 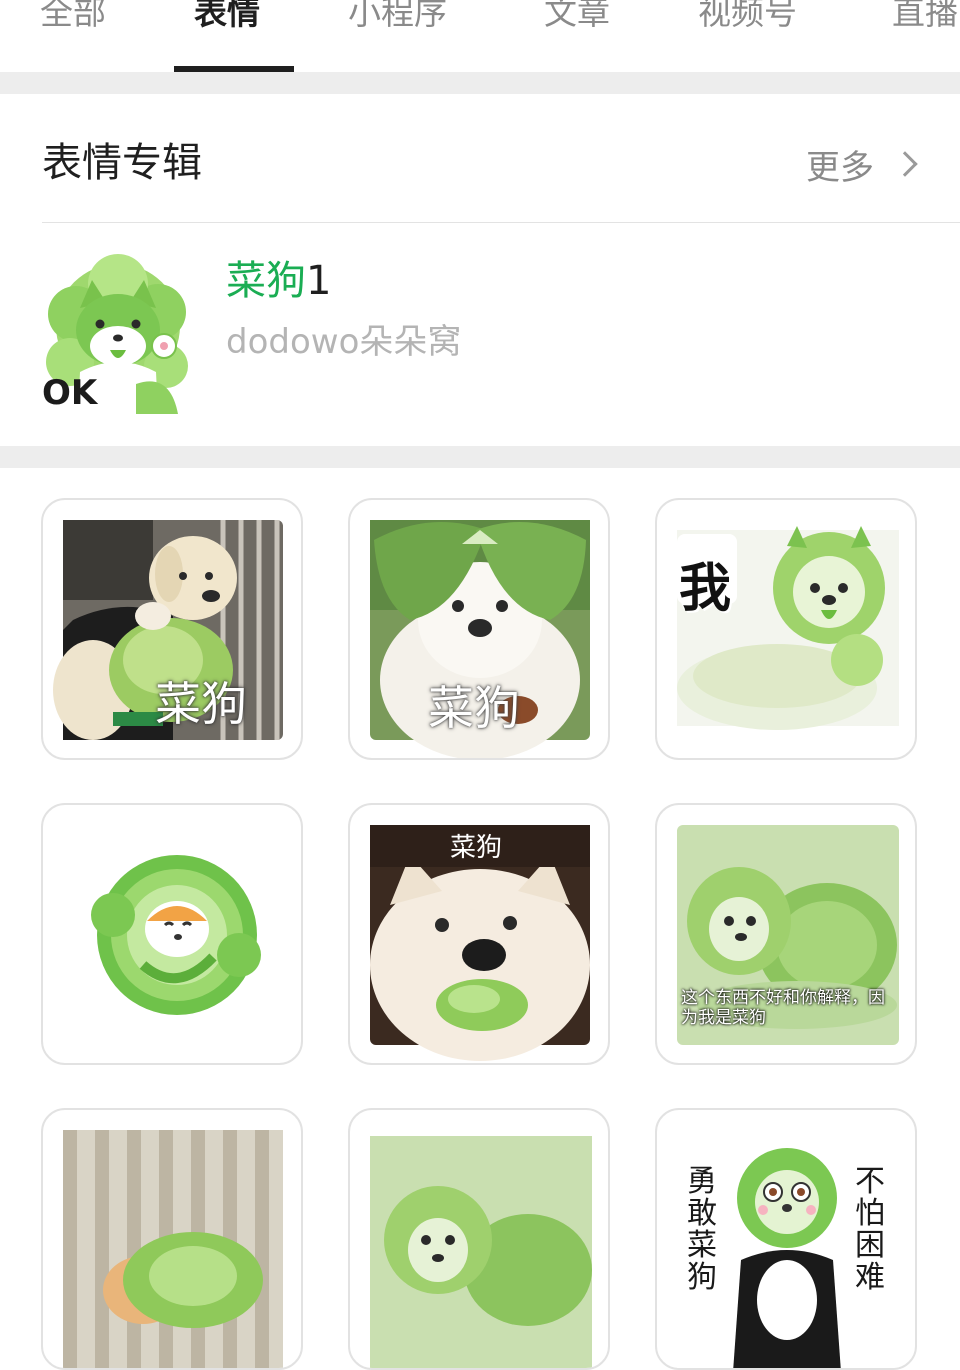 I want to click on sticker-caption-left: 勇敢菜狗, so click(x=702, y=1229).